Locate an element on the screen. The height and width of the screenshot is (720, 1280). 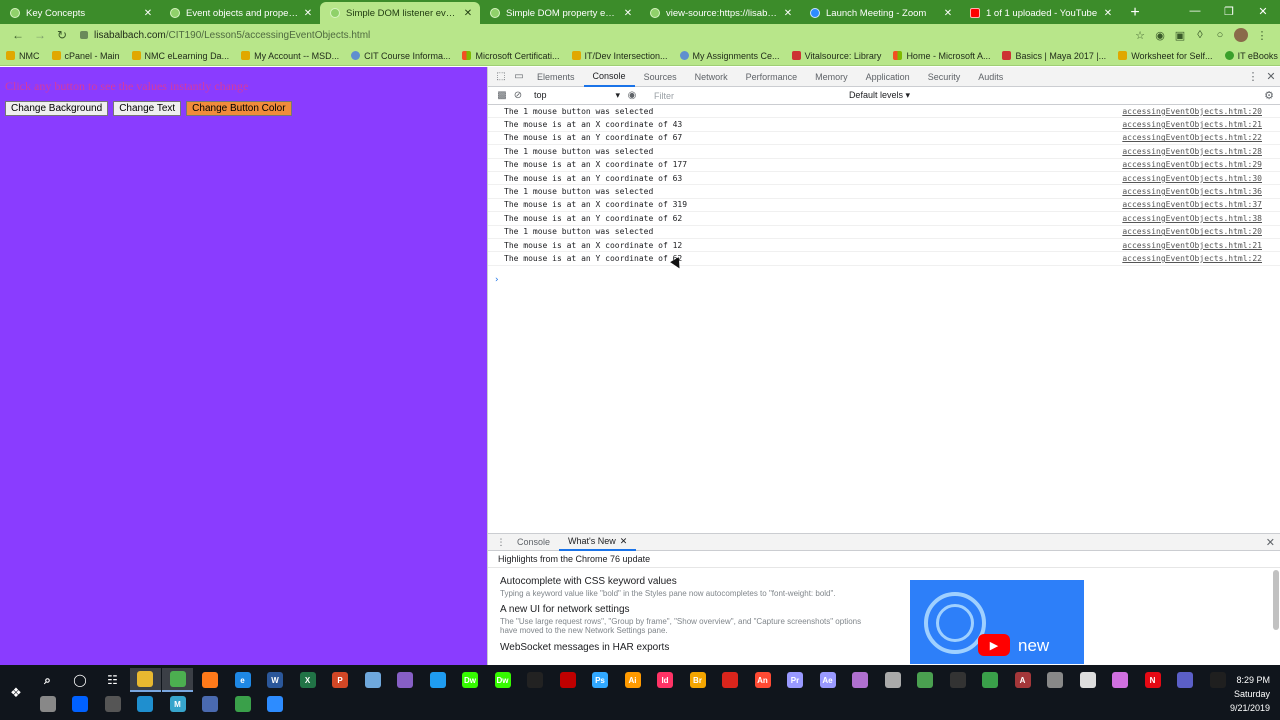
taskbar-app-firefox is located at coordinates (210, 680).